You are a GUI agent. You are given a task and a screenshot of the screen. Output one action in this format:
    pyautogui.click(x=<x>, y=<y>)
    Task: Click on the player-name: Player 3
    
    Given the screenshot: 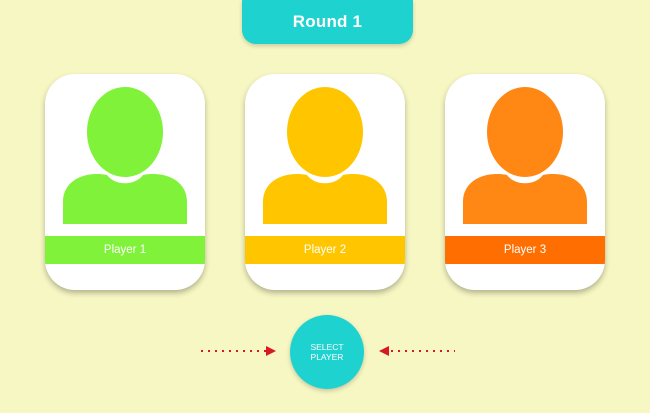 What is the action you would take?
    pyautogui.click(x=525, y=250)
    